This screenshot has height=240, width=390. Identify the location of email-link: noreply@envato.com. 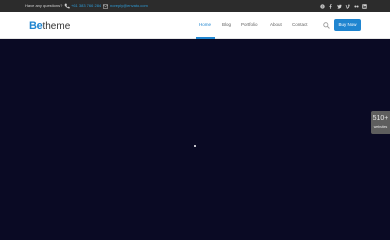
(129, 6).